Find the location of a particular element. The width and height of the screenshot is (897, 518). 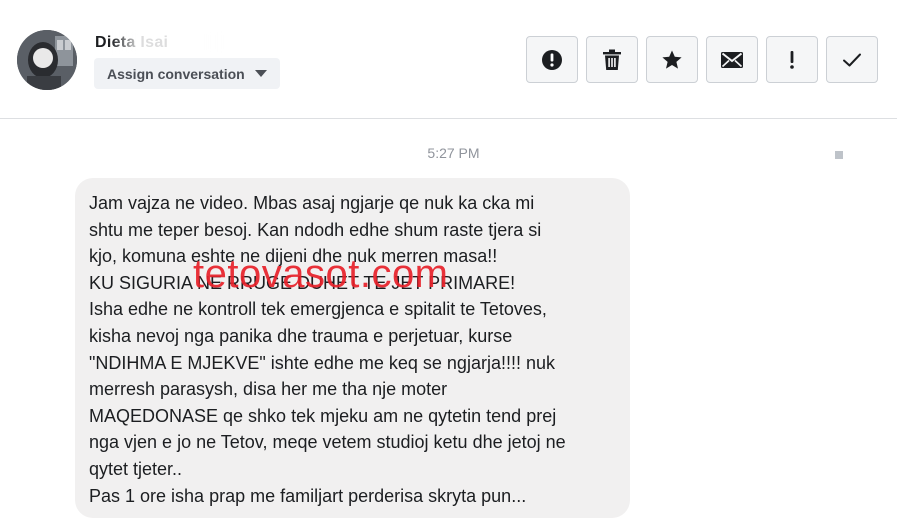

avatar-image is located at coordinates (47, 60).